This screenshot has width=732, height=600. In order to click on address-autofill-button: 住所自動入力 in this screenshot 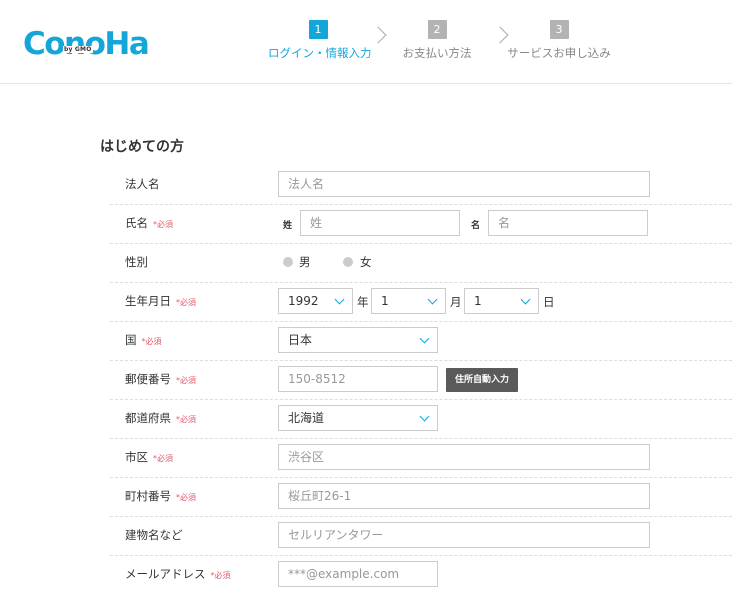, I will do `click(482, 380)`.